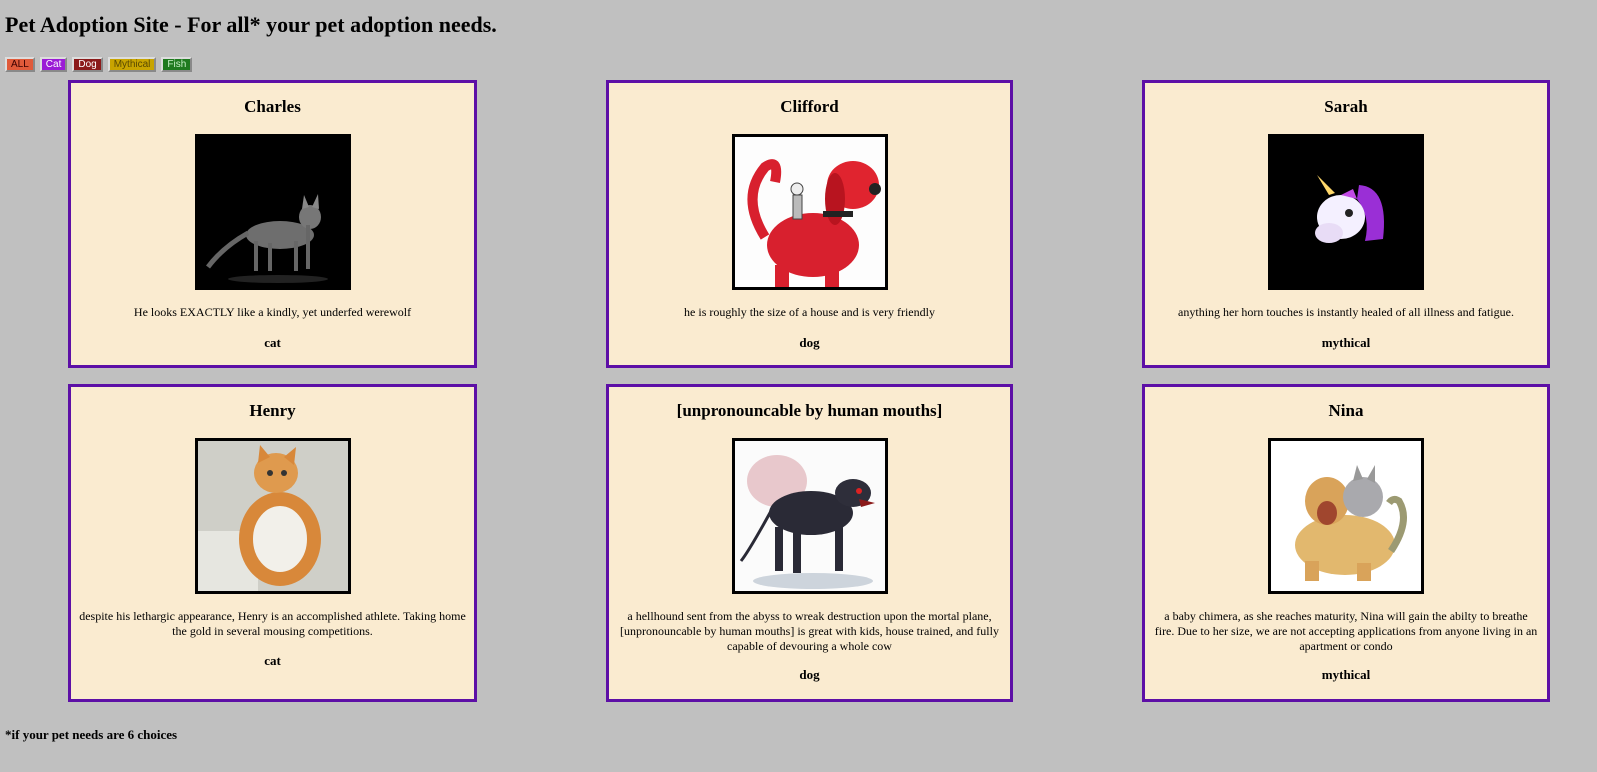 The width and height of the screenshot is (1597, 772). What do you see at coordinates (91, 734) in the screenshot?
I see `footnote: *if your pet needs are 6 choices` at bounding box center [91, 734].